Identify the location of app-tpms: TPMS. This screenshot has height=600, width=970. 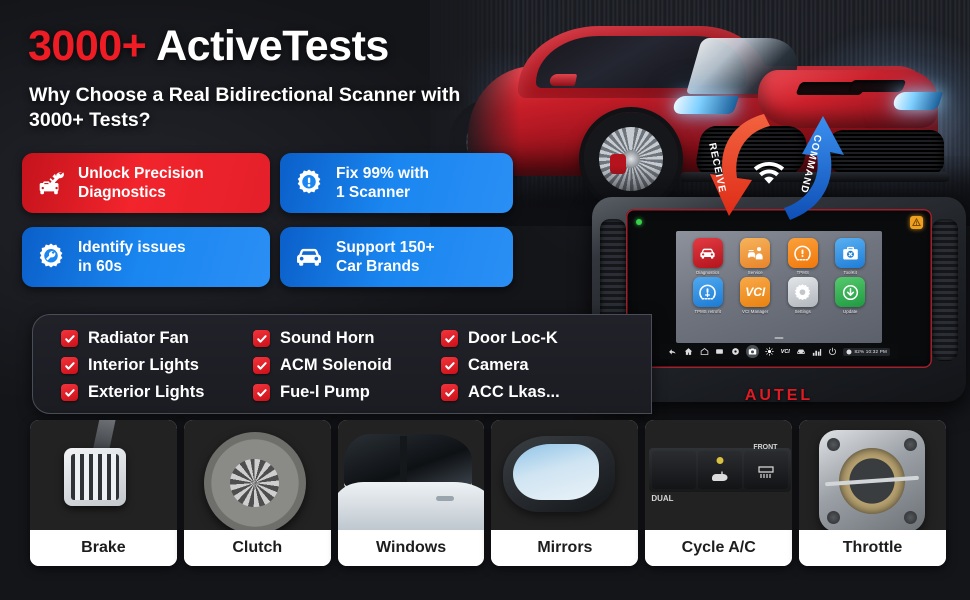
(803, 256).